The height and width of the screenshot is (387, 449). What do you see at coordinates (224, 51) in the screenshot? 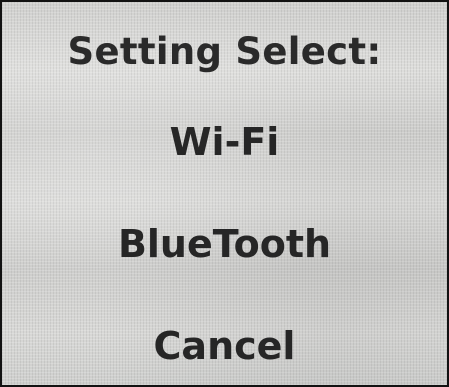
I see `dialog-title: Setting Select:` at bounding box center [224, 51].